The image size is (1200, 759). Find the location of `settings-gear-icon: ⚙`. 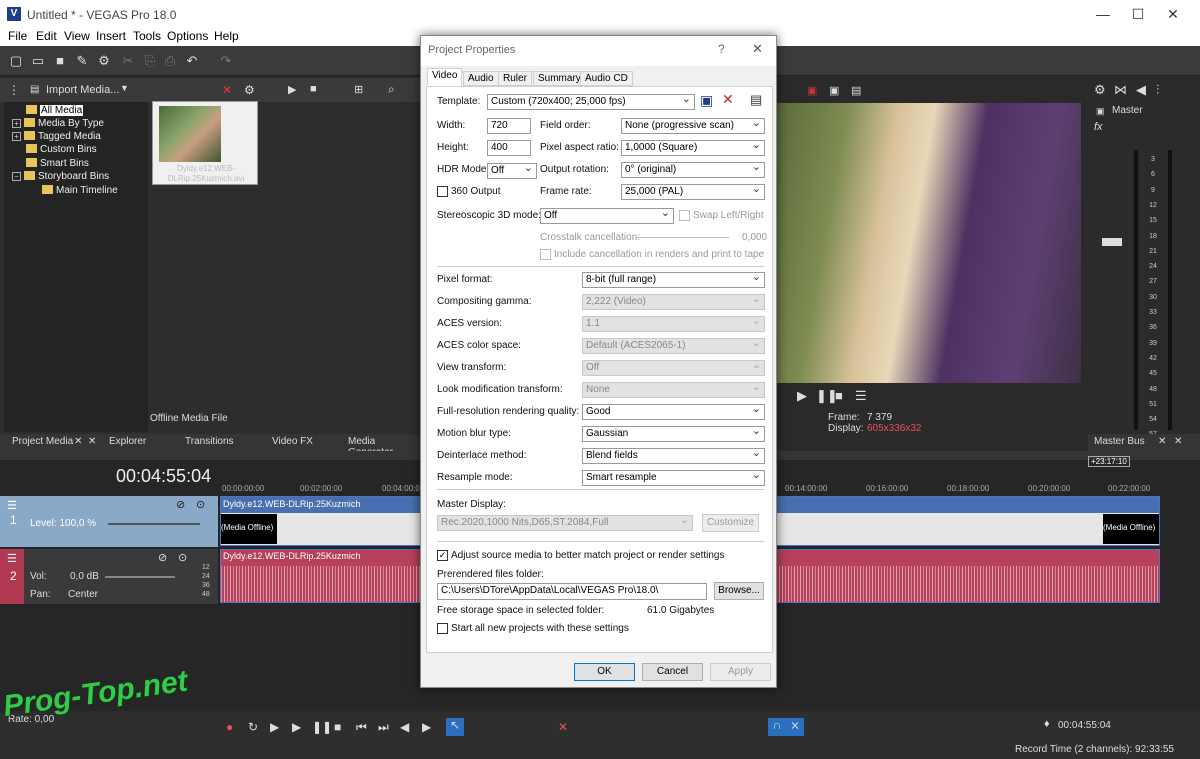

settings-gear-icon: ⚙ is located at coordinates (1100, 90).